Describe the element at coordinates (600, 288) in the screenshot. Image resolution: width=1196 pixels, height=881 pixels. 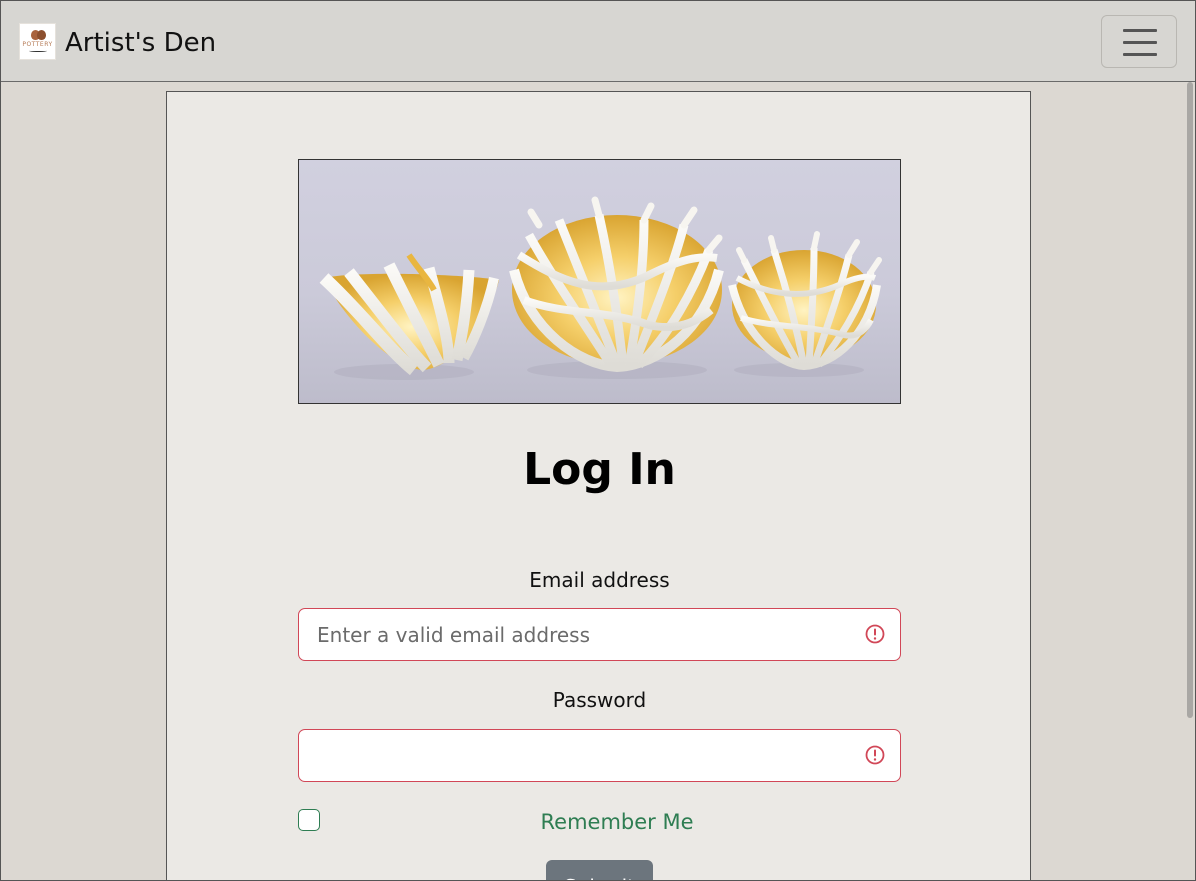
I see `sculpted-bowls-illustration` at that location.